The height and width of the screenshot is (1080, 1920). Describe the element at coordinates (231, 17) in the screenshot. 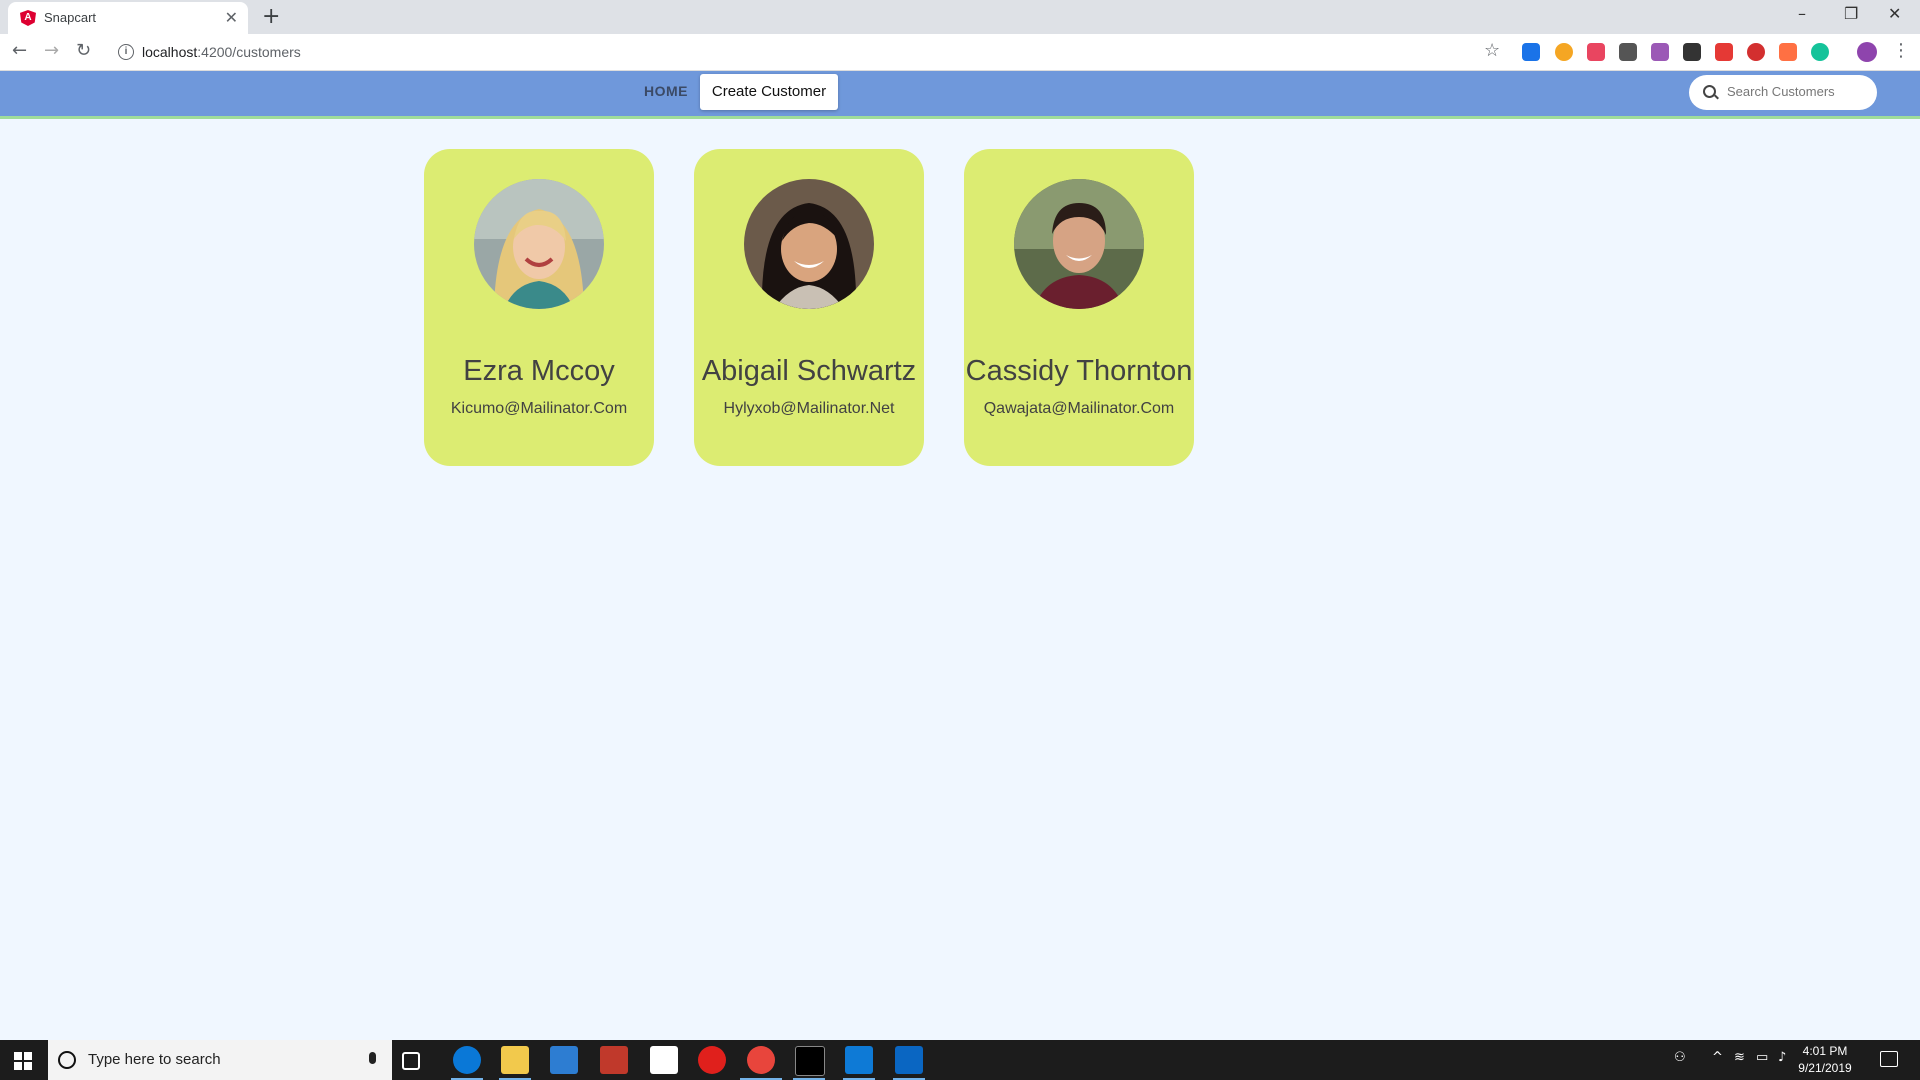

I see `tab-close-icon: ✕` at that location.